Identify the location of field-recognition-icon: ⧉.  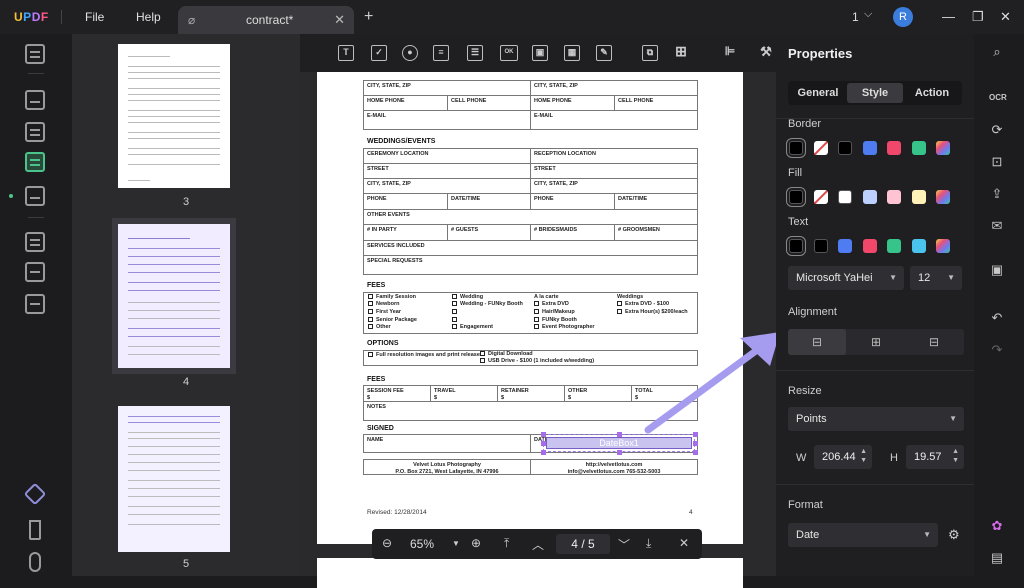
(650, 53).